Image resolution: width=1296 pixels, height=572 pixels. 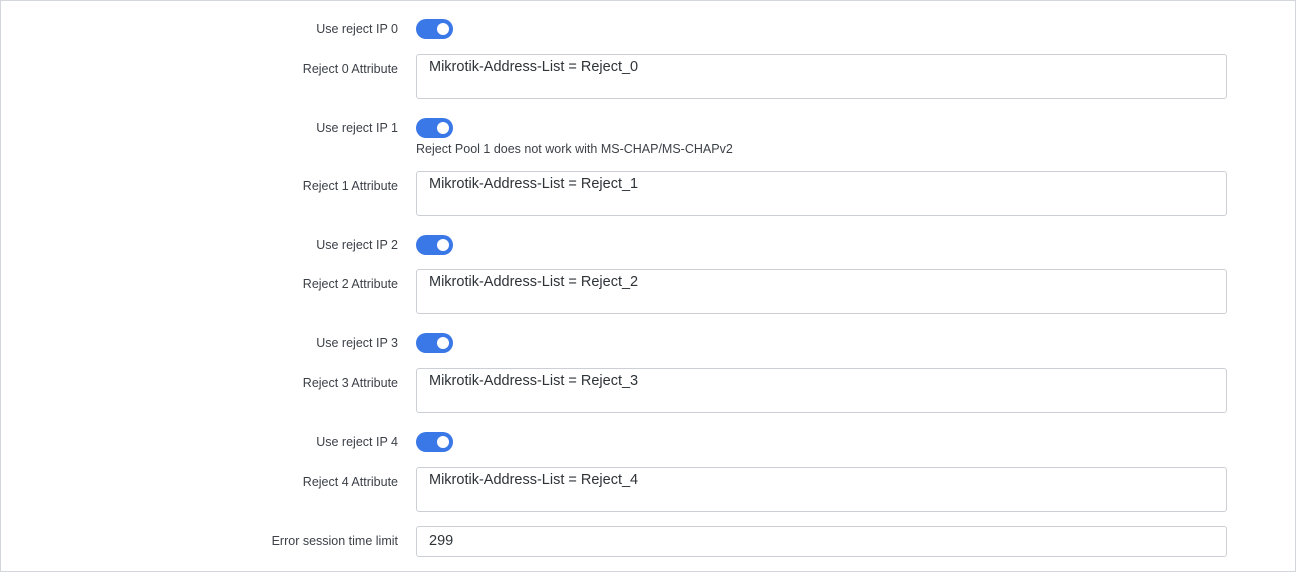 I want to click on error-session-time-limit-label: Error session time limit, so click(x=334, y=541).